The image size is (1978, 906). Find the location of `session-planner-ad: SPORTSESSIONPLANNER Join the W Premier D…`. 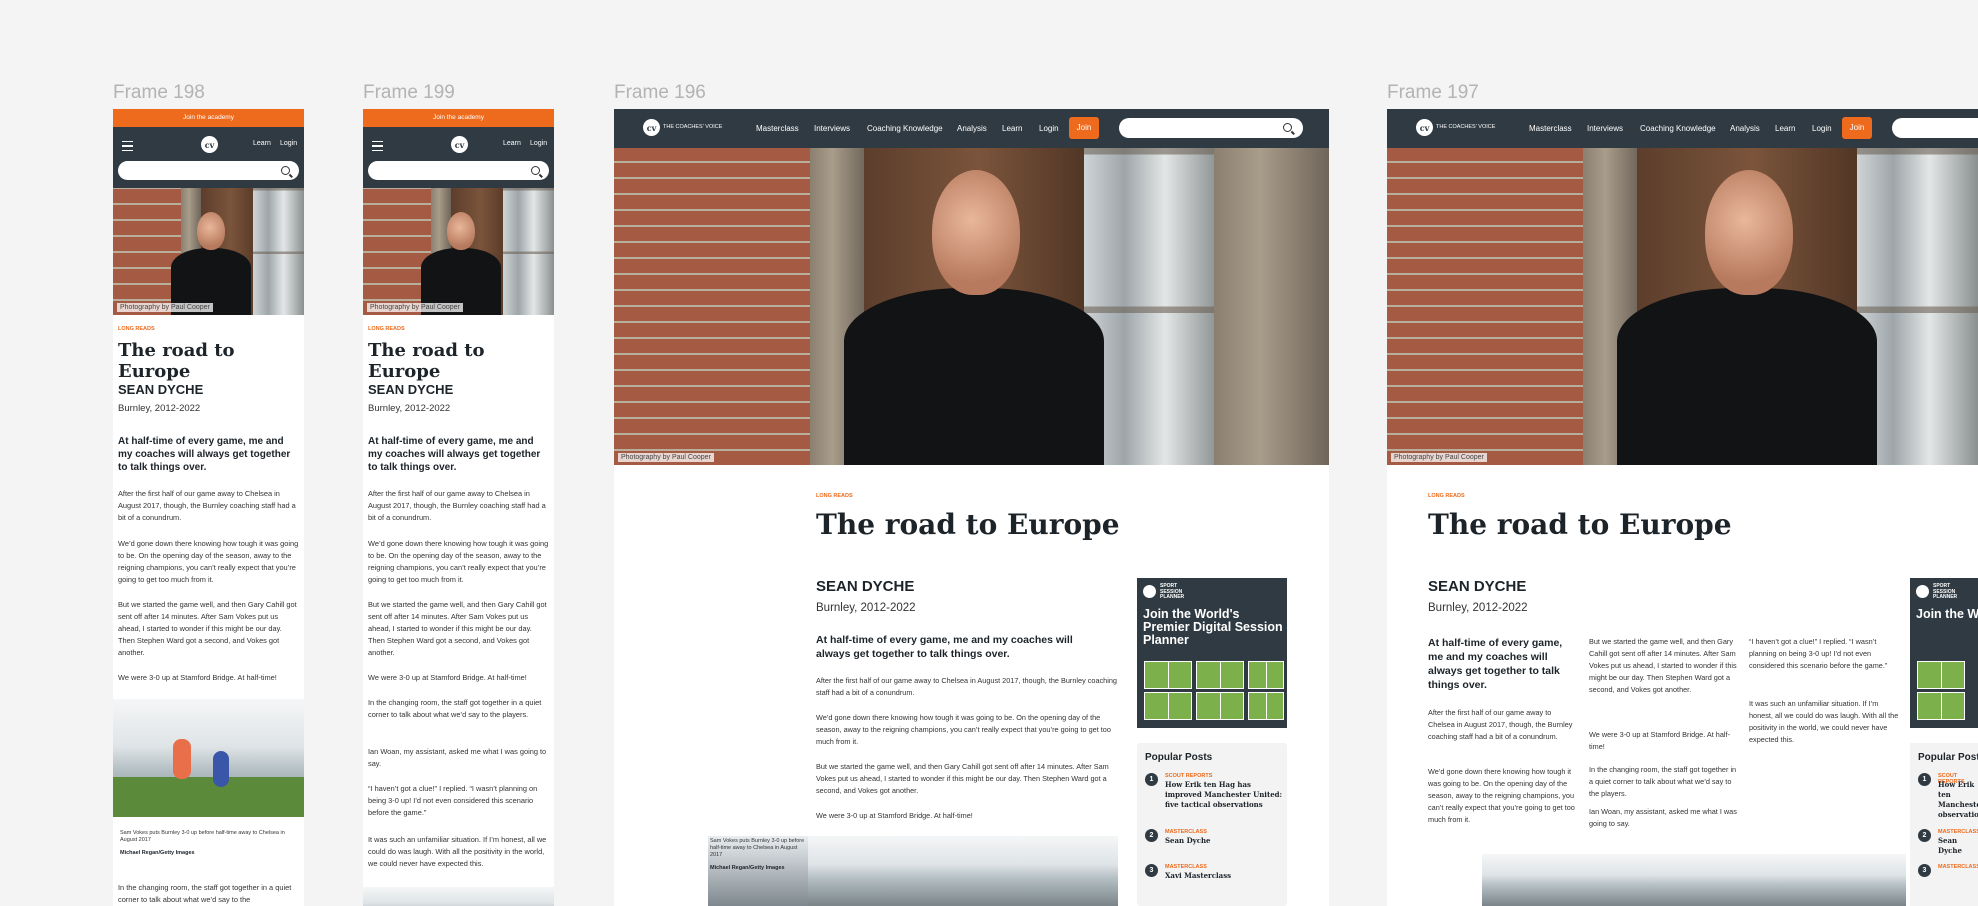

session-planner-ad: SPORTSESSIONPLANNER Join the W Premier D… is located at coordinates (1944, 653).